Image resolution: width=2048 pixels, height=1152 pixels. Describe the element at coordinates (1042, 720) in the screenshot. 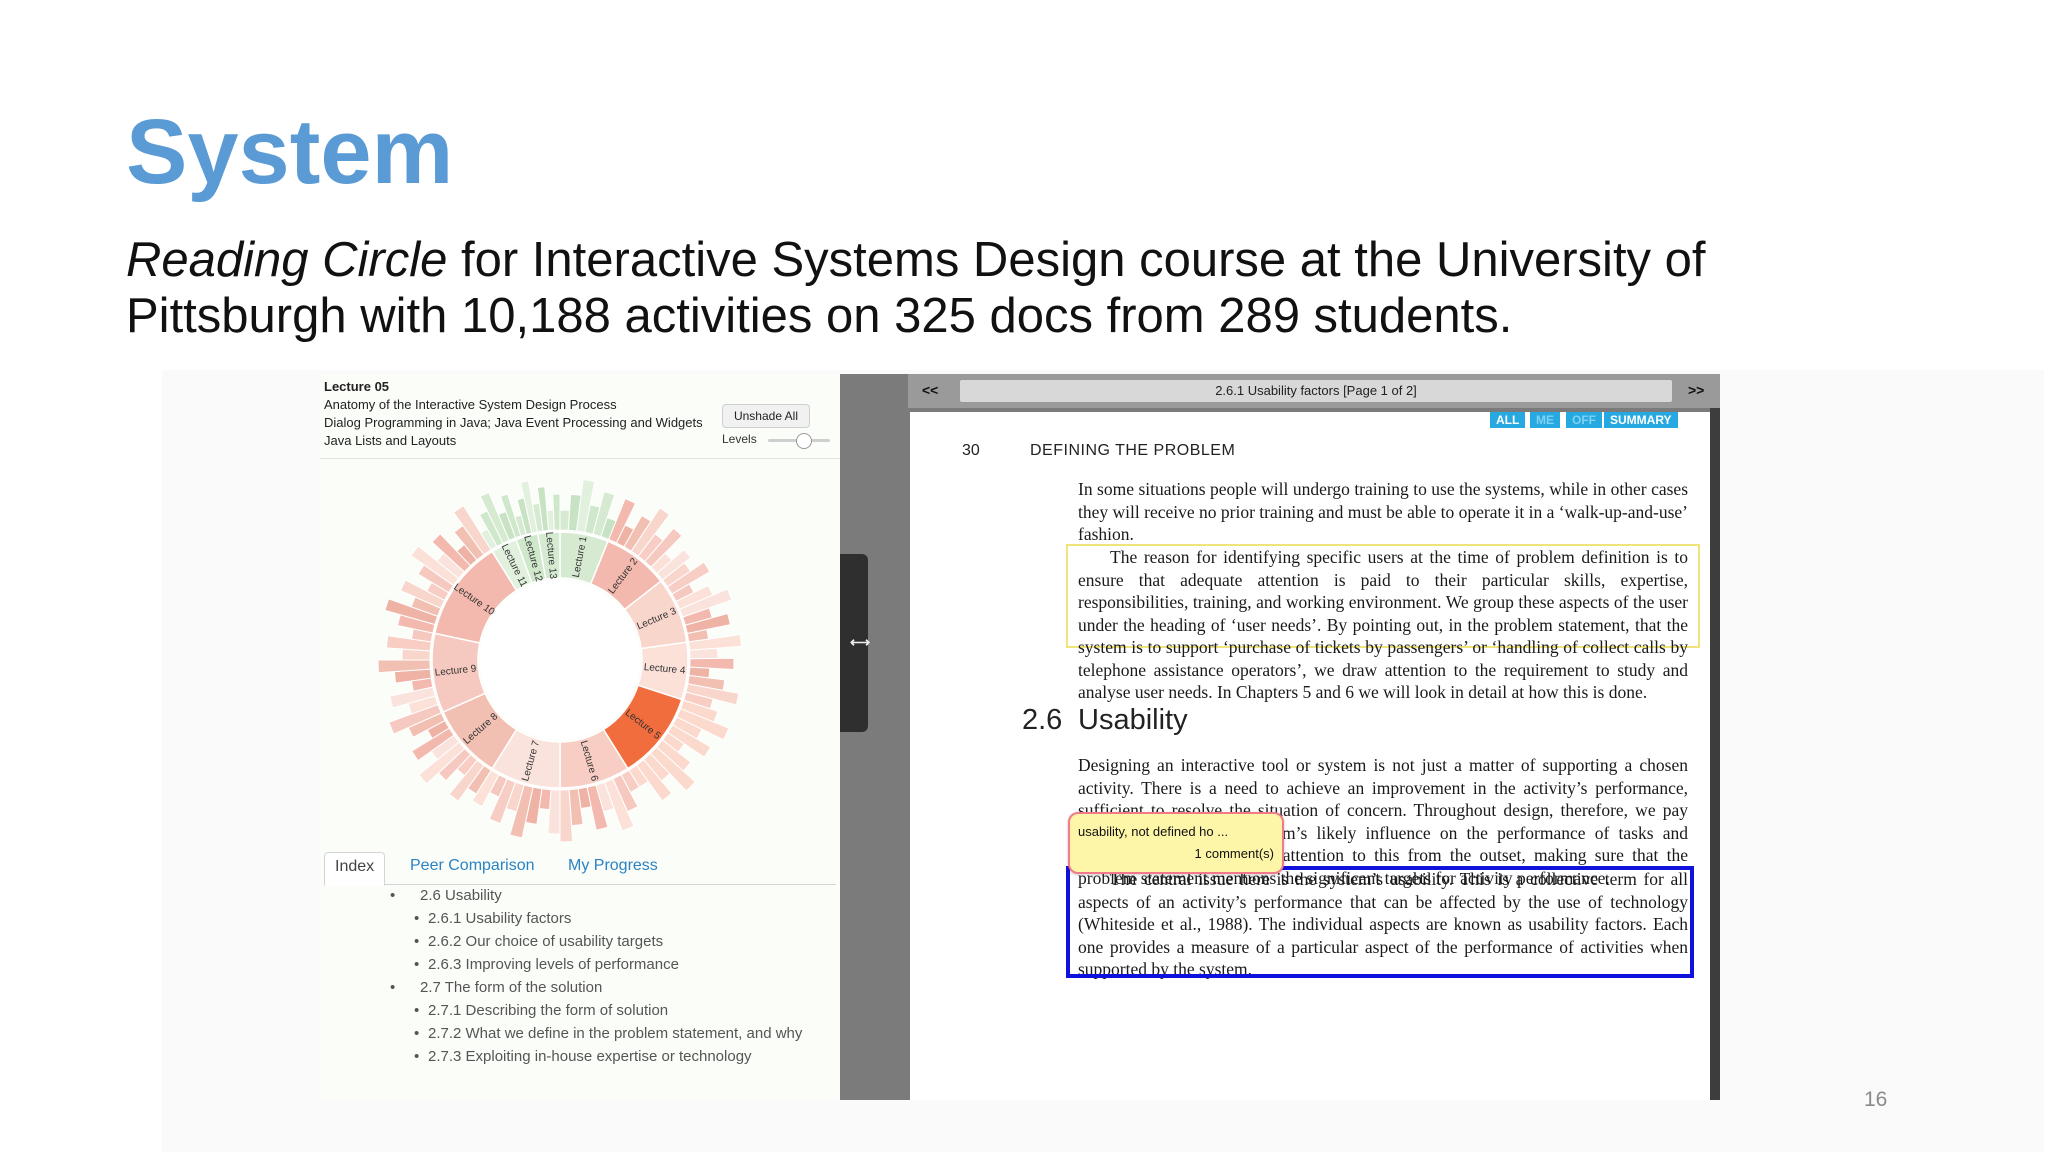

I see `section-number: 2.6` at that location.